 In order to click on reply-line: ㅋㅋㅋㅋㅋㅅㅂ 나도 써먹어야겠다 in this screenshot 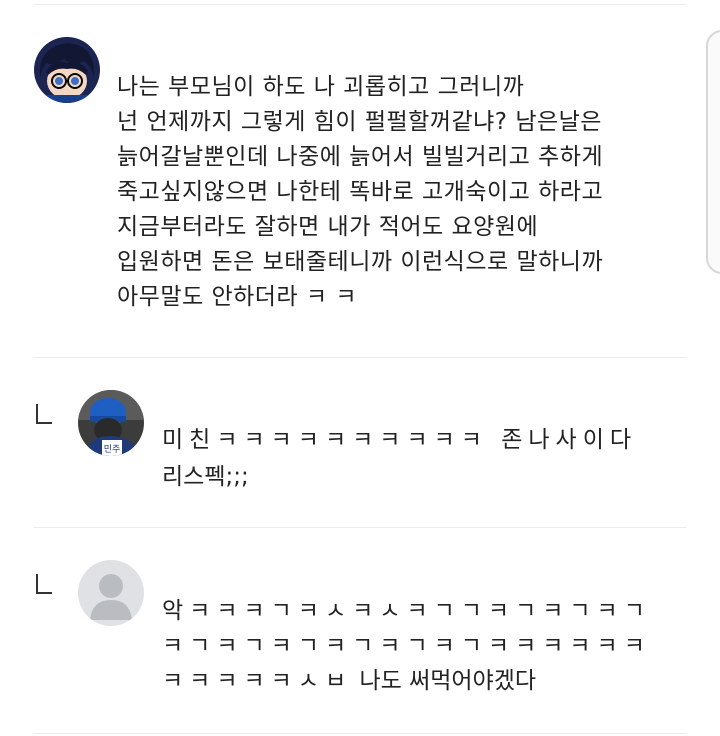, I will do `click(406, 681)`.